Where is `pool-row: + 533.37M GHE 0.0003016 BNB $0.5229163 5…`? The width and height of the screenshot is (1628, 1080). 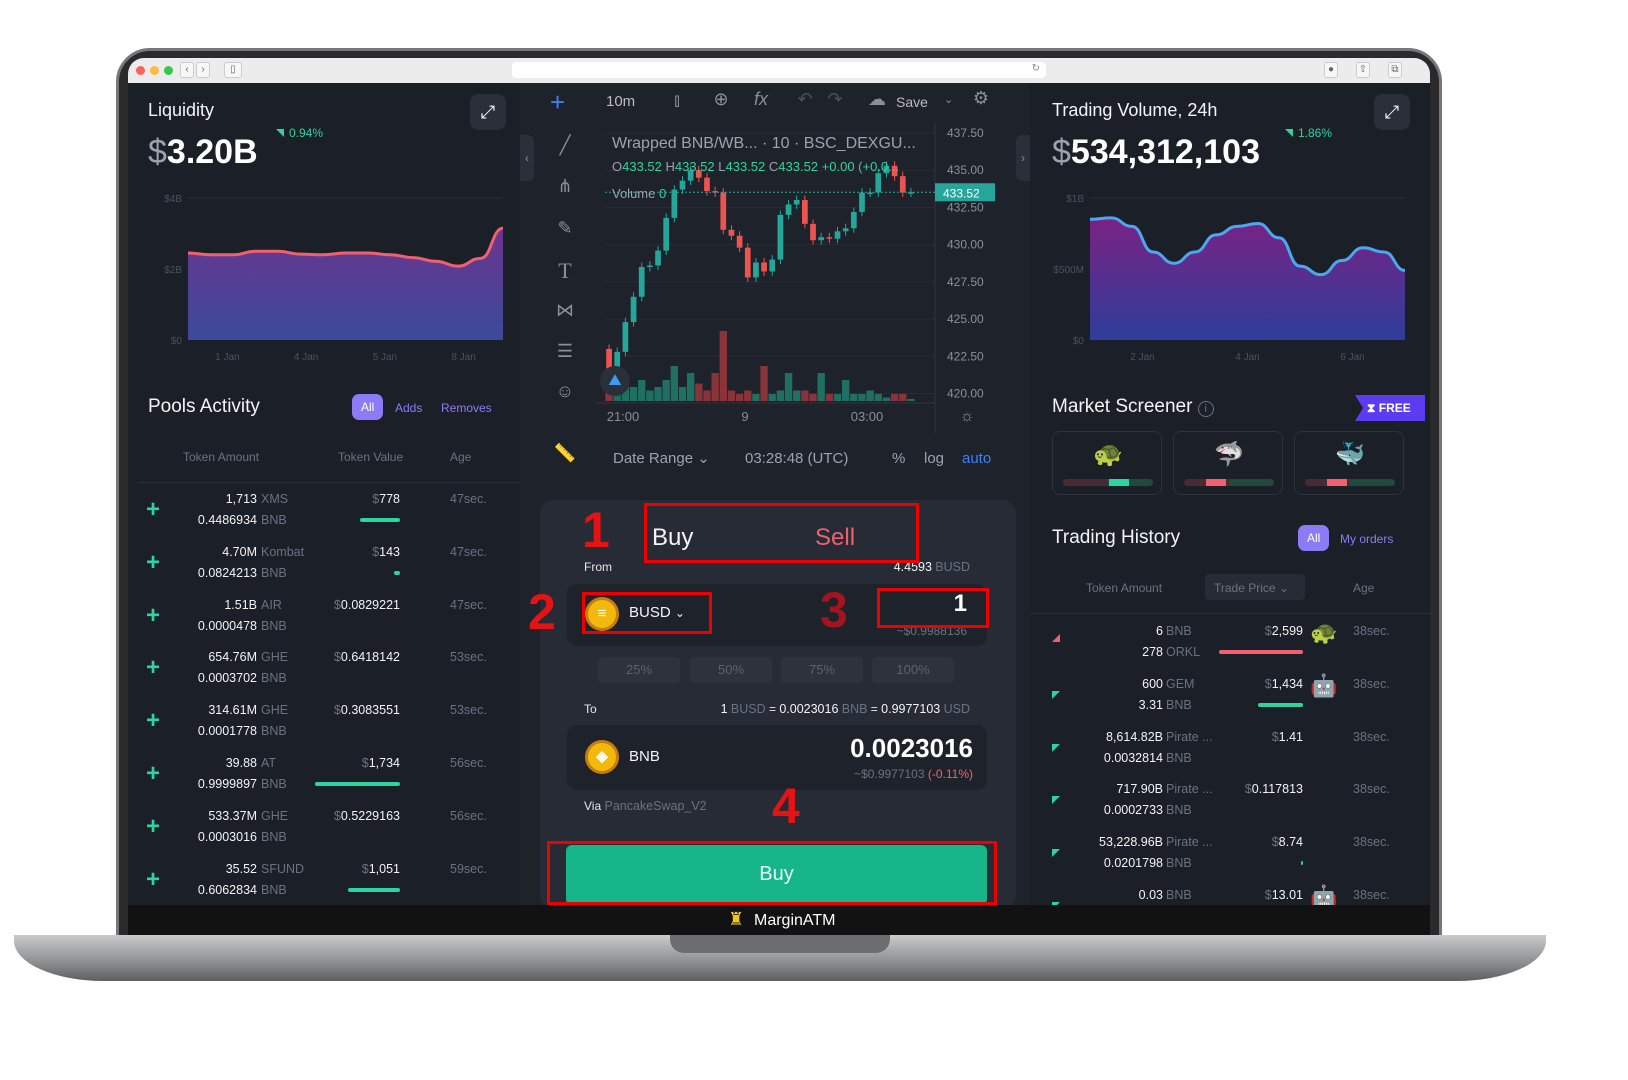
pool-row: + 533.37M GHE 0.0003016 BNB $0.5229163 5… is located at coordinates (324, 831).